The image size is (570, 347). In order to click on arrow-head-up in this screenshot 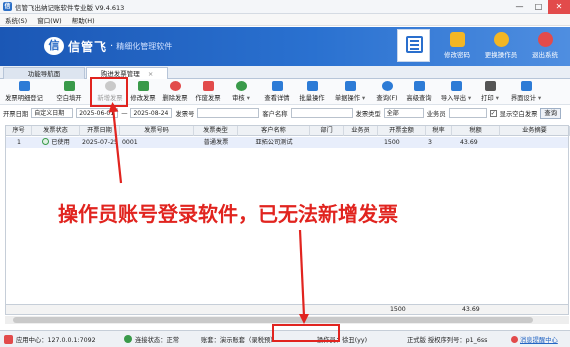, I will do `click(113, 107)`.